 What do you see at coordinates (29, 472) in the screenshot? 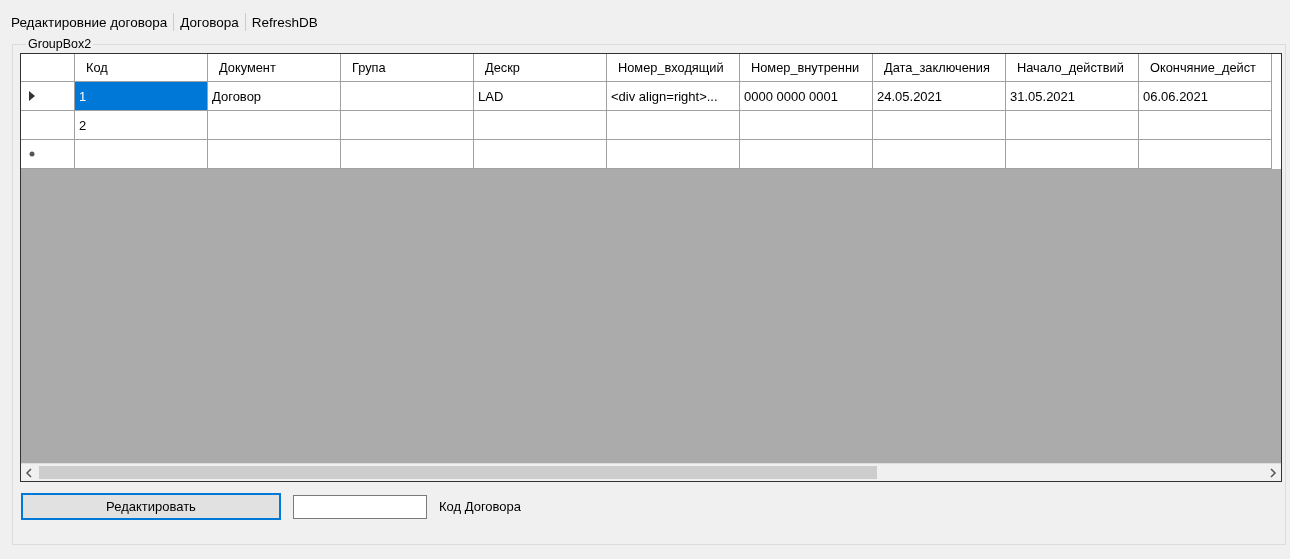
I see `scroll-left-icon` at bounding box center [29, 472].